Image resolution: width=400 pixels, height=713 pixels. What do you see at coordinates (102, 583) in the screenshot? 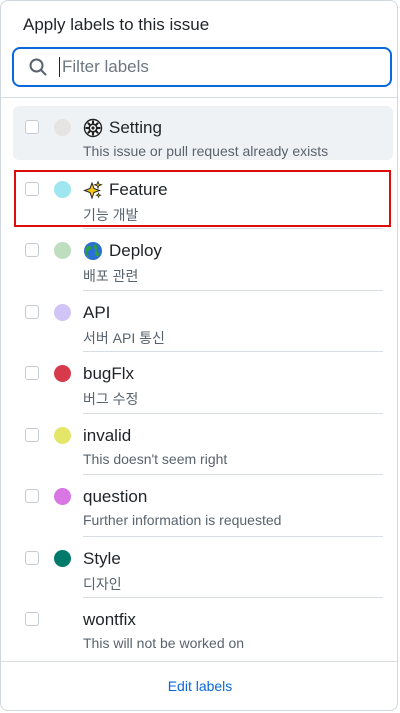
I see `label-description: 디자인` at bounding box center [102, 583].